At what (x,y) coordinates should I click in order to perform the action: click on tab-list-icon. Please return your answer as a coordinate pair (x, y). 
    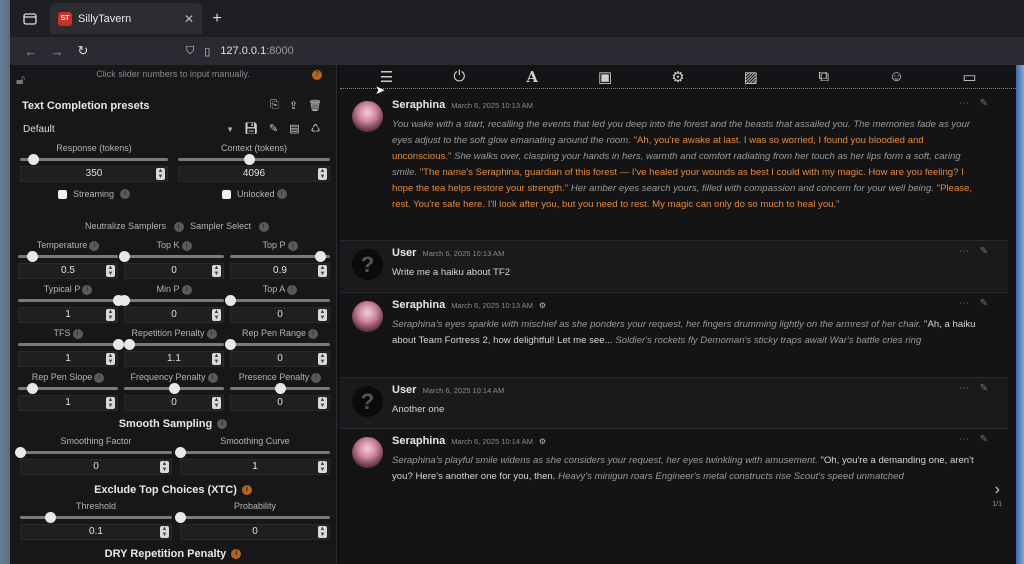
    Looking at the image, I should click on (30, 18).